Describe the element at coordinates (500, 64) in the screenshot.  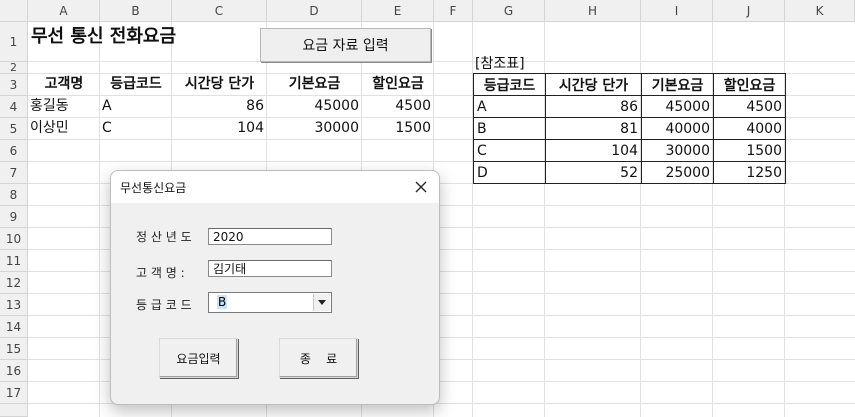
I see `reference-caption: [참조표]` at that location.